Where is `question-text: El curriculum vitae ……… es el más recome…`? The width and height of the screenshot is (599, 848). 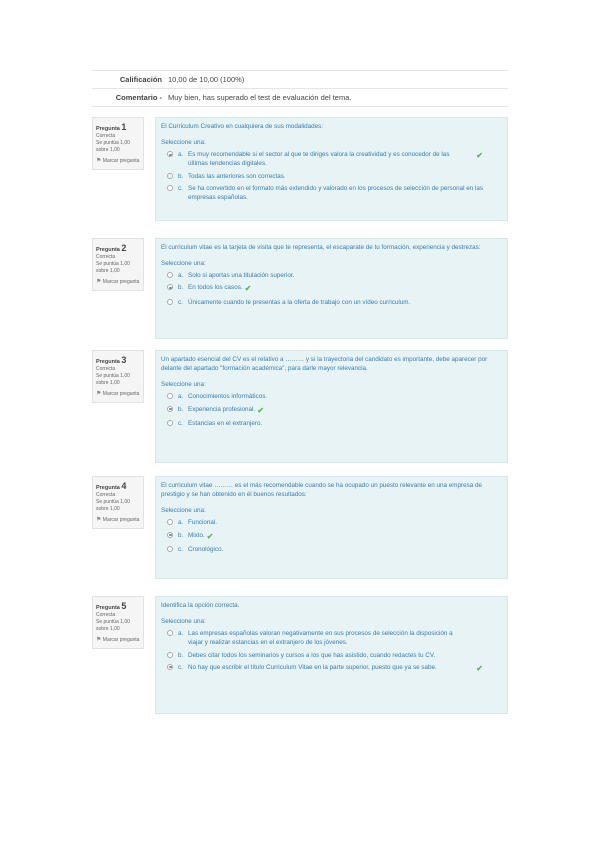
question-text: El curriculum vitae ……… es el más recome… is located at coordinates (321, 490).